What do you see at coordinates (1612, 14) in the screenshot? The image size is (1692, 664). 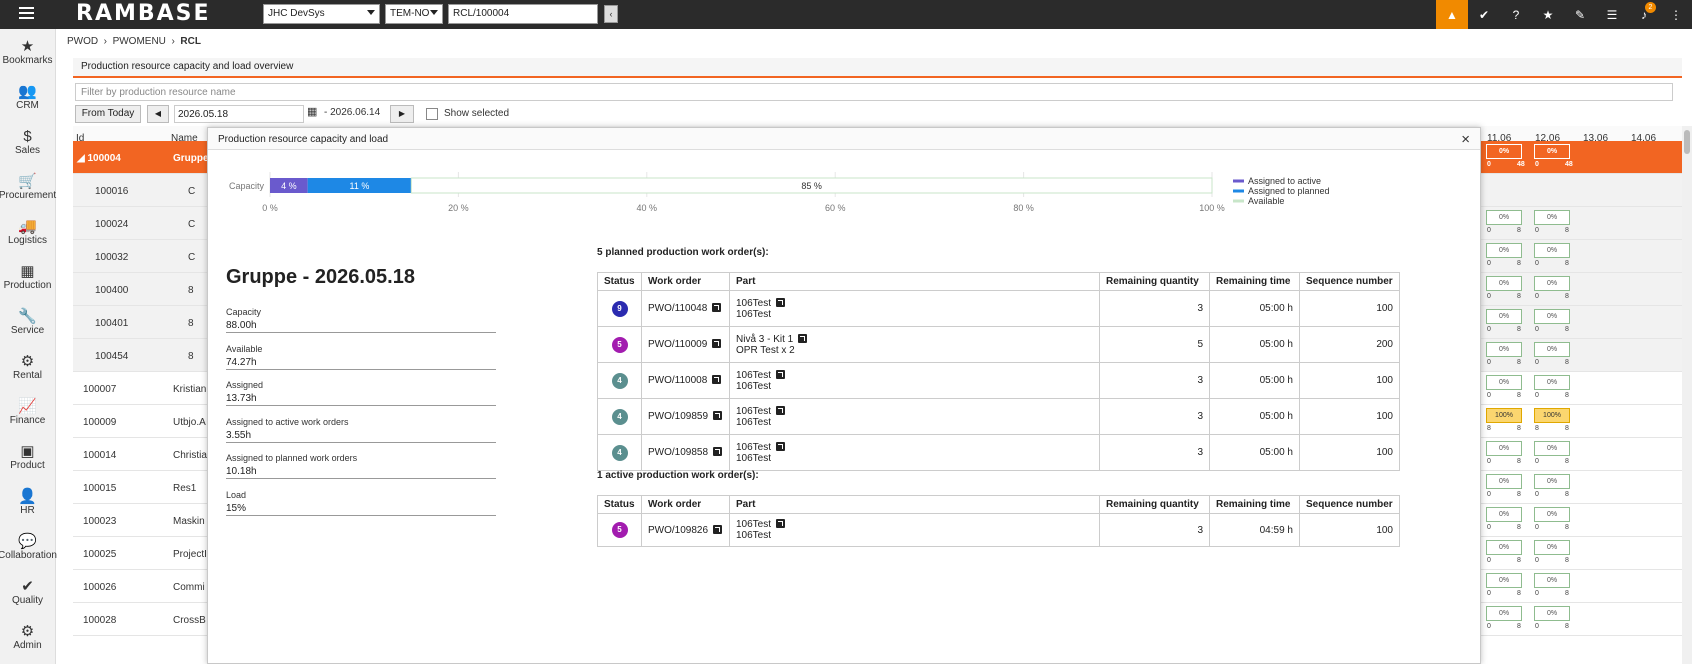 I see `list-icon: ☰` at bounding box center [1612, 14].